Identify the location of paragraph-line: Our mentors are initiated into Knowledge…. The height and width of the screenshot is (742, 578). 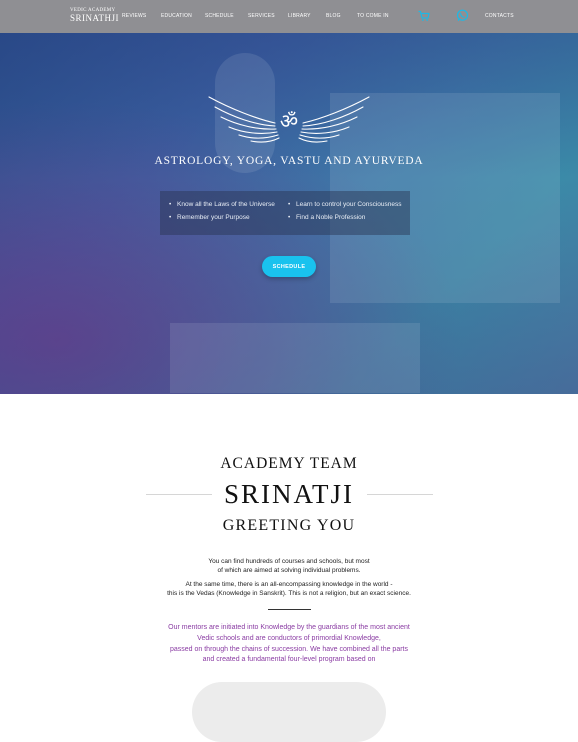
(289, 627).